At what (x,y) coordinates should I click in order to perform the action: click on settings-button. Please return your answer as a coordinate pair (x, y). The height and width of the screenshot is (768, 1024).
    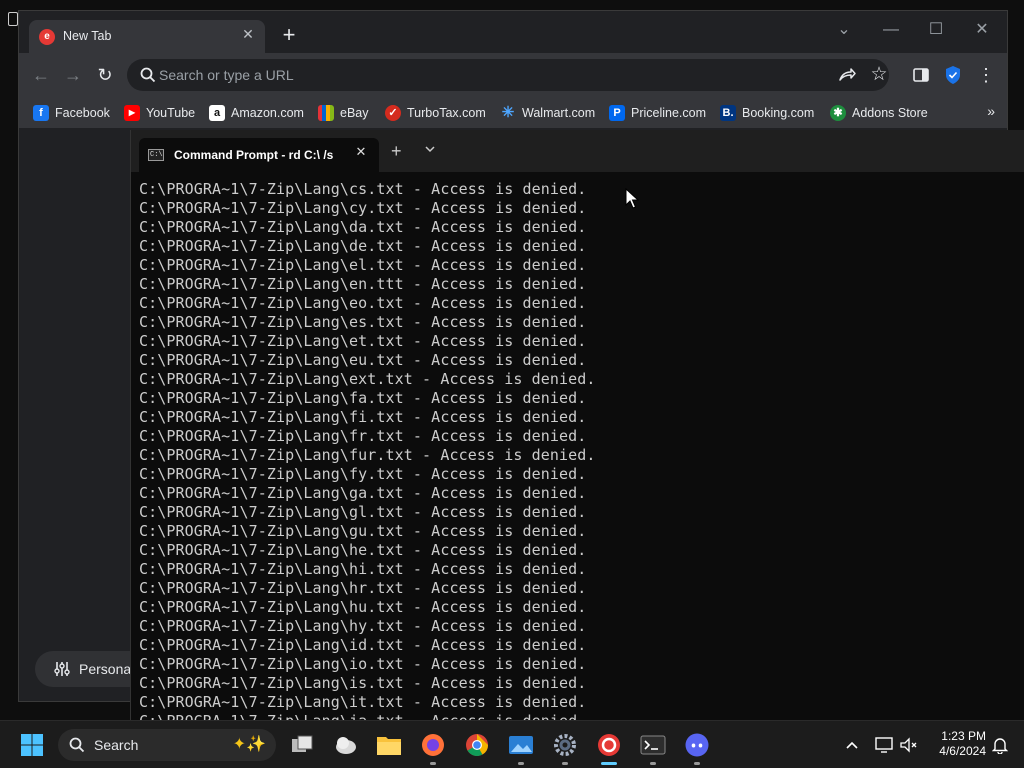
    Looking at the image, I should click on (565, 747).